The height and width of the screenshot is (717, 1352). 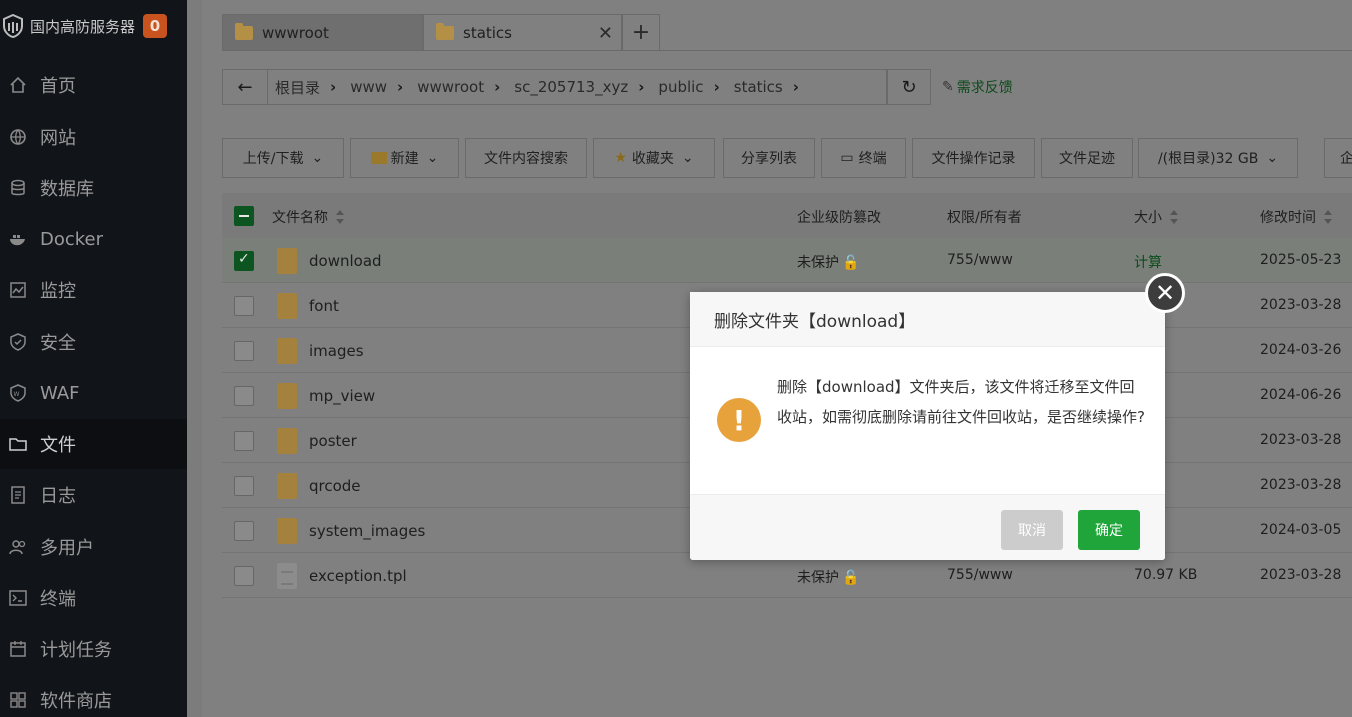 I want to click on sidebar-item-terminal: 终端, so click(x=93, y=598).